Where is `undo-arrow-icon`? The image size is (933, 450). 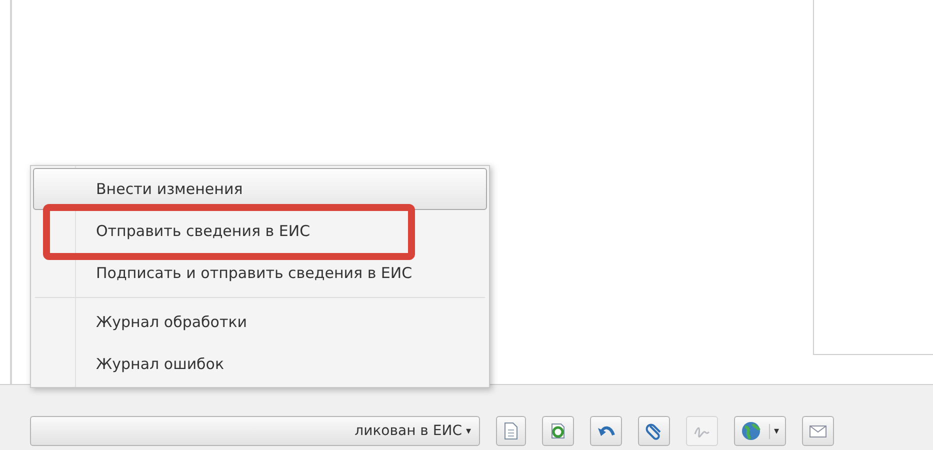 undo-arrow-icon is located at coordinates (606, 431).